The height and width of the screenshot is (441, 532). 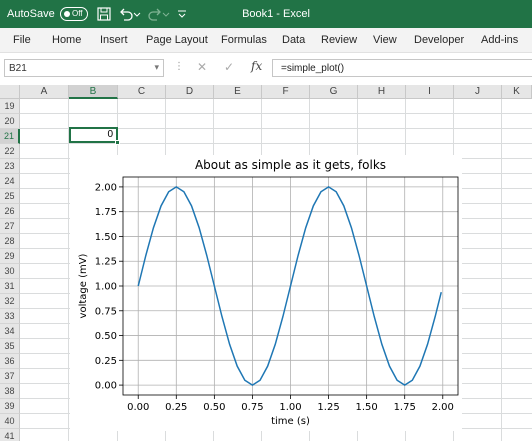 What do you see at coordinates (177, 40) in the screenshot?
I see `tab-page-layout: Page Layout` at bounding box center [177, 40].